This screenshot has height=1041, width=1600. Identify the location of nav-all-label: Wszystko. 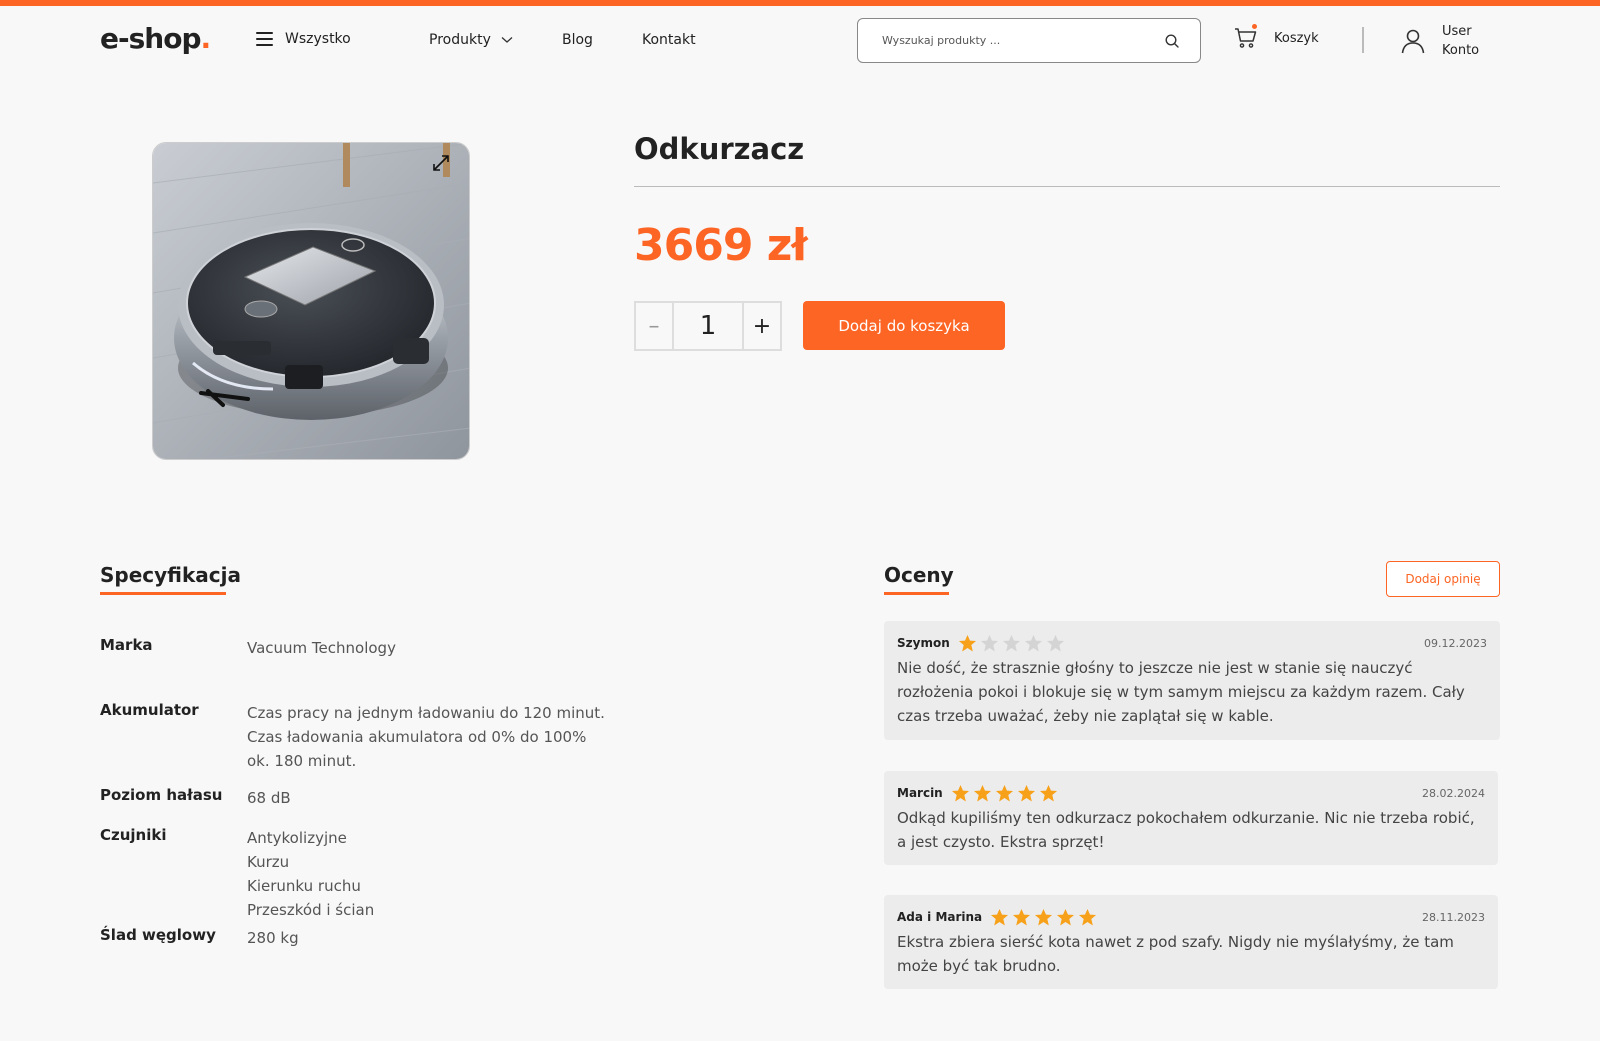
(318, 39).